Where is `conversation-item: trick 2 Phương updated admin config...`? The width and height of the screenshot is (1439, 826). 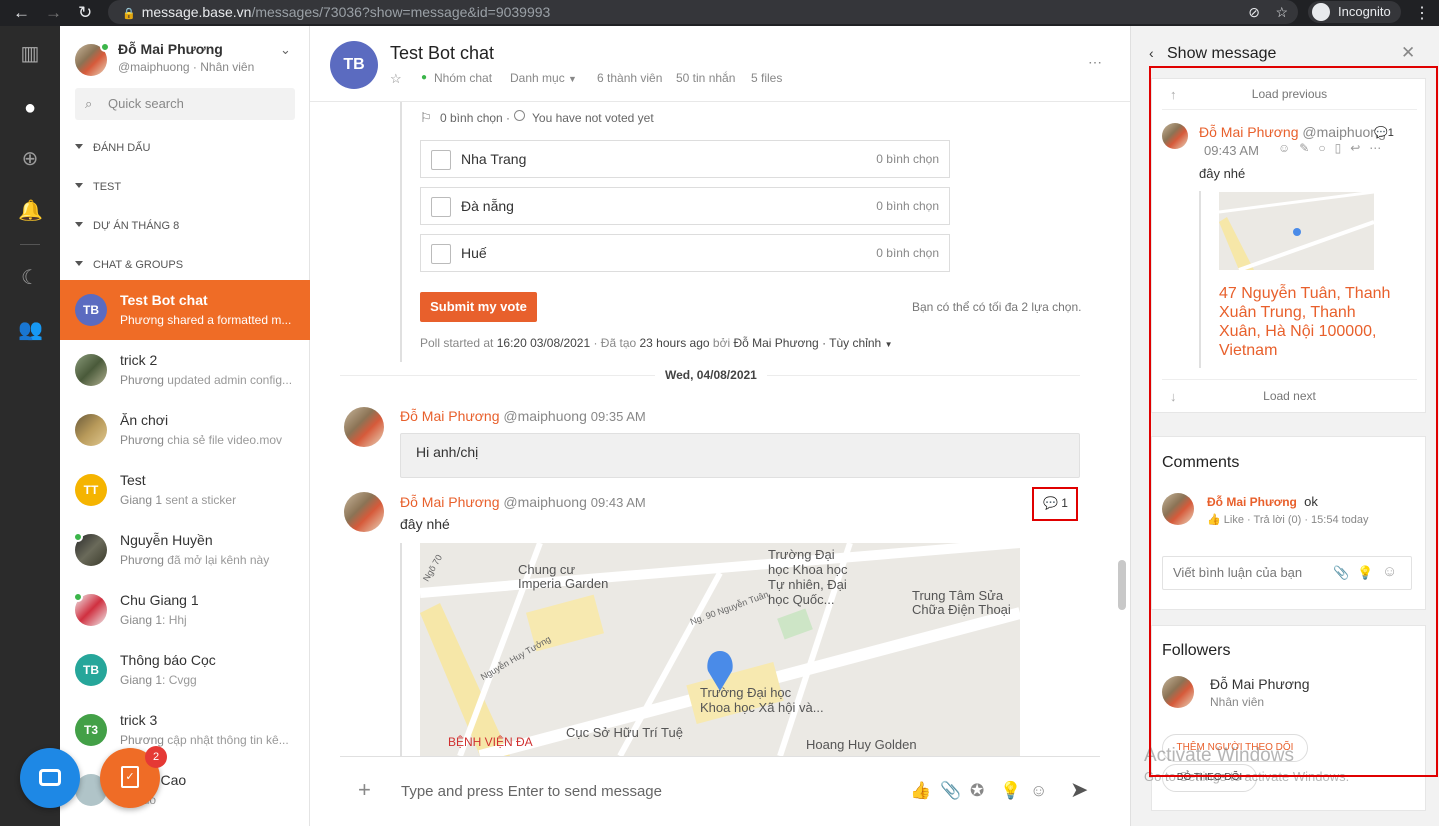
conversation-item: trick 2 Phương updated admin config... is located at coordinates (185, 370).